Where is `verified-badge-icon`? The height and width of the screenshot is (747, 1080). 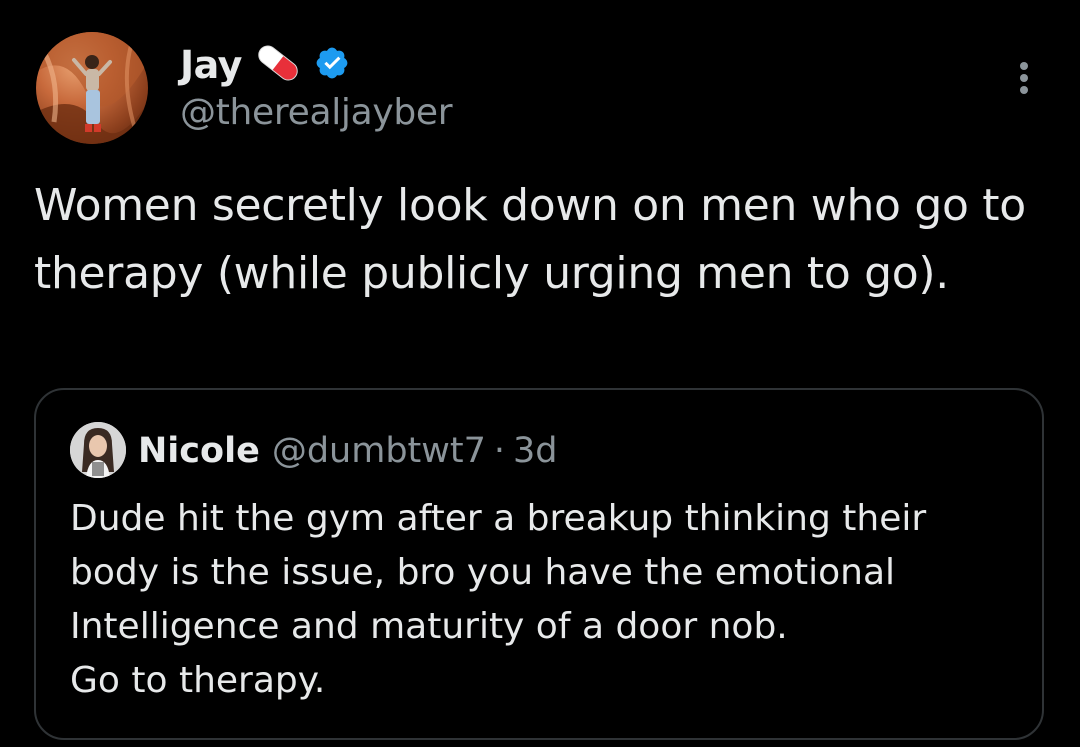 verified-badge-icon is located at coordinates (332, 65).